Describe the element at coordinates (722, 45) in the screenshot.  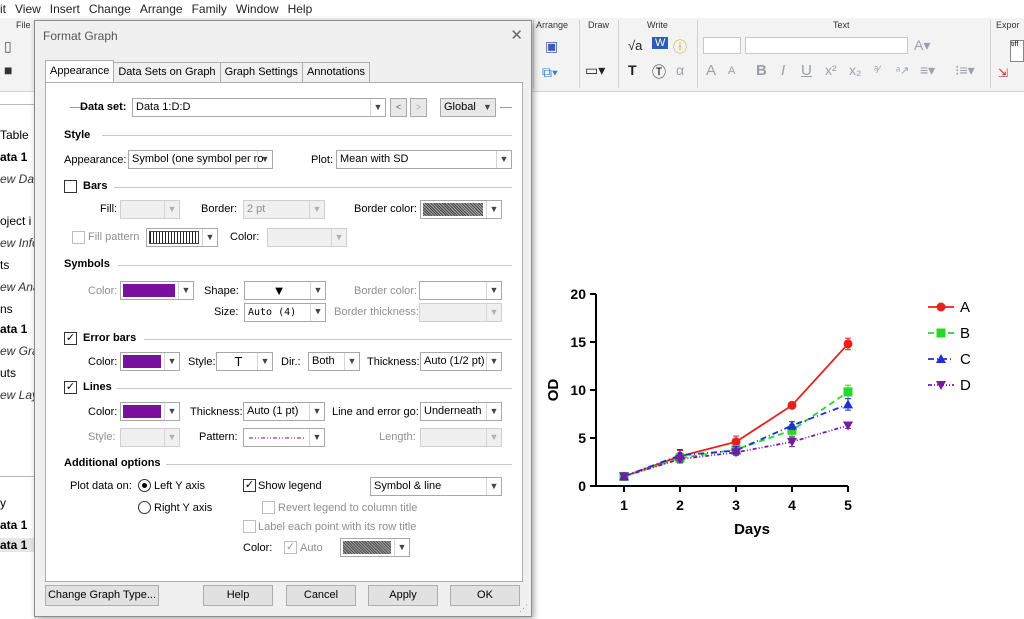
I see `font-style-combo` at that location.